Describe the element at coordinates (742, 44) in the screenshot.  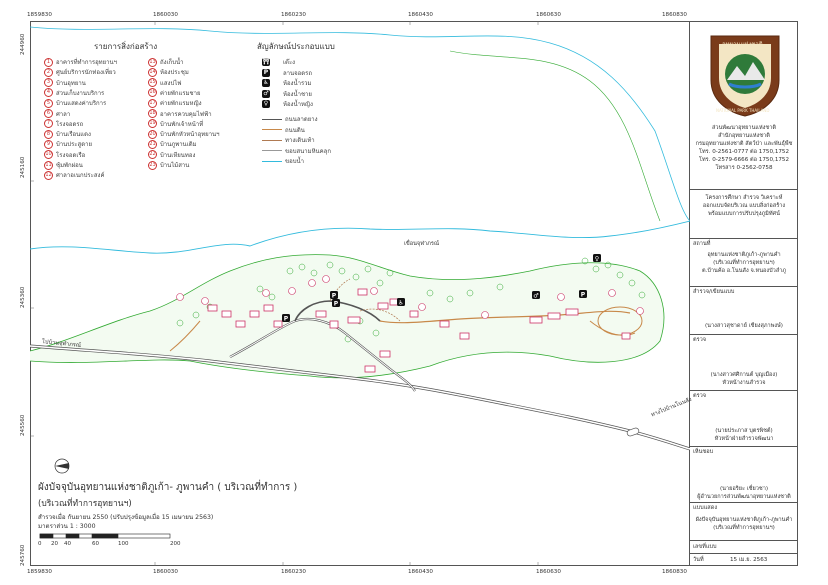
I see `logo-text: อุทยานแห่งชาติ` at that location.